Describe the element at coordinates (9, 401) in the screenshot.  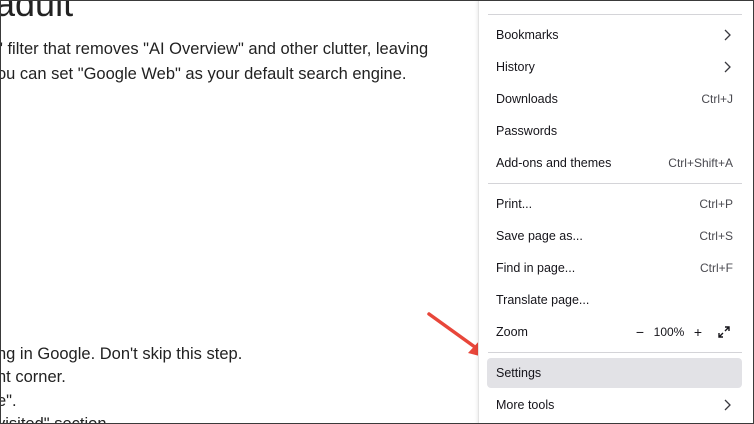
I see `article-line: e".` at that location.